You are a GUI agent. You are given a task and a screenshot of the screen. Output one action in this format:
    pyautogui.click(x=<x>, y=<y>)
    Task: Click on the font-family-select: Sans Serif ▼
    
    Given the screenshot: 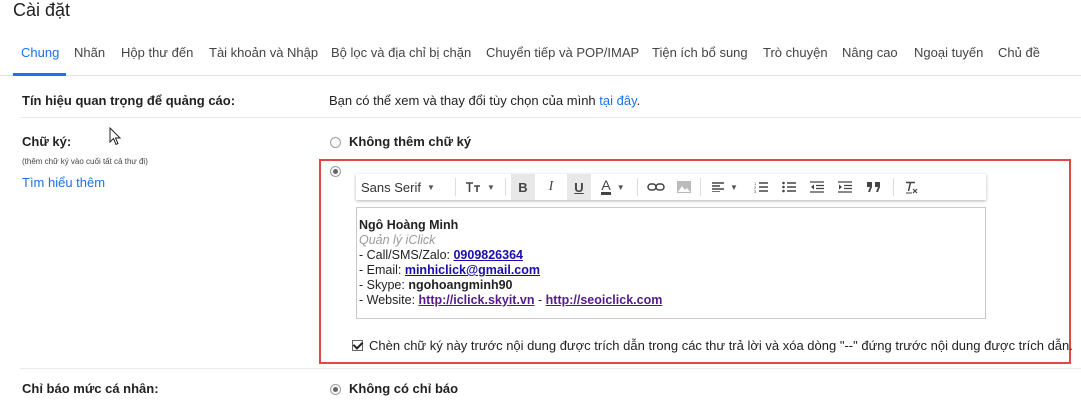 What is the action you would take?
    pyautogui.click(x=404, y=187)
    